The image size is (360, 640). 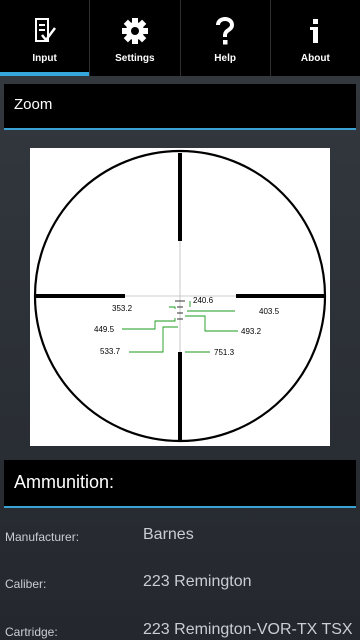 What do you see at coordinates (315, 31) in the screenshot?
I see `info-icon` at bounding box center [315, 31].